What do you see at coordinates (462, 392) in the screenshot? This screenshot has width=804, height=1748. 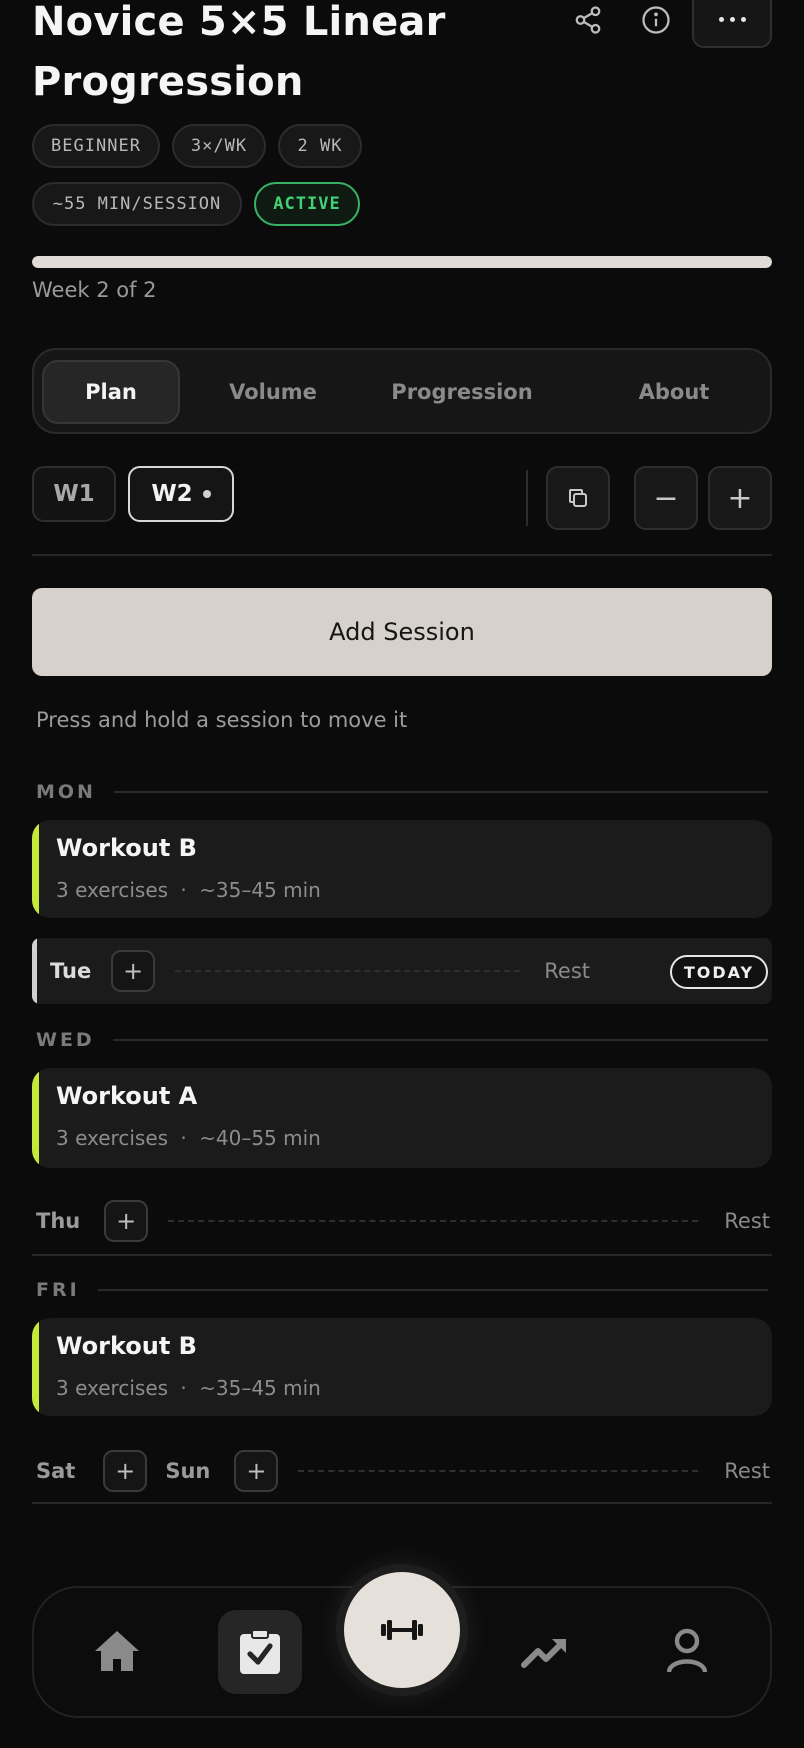 I see `tab-progression: Progression` at bounding box center [462, 392].